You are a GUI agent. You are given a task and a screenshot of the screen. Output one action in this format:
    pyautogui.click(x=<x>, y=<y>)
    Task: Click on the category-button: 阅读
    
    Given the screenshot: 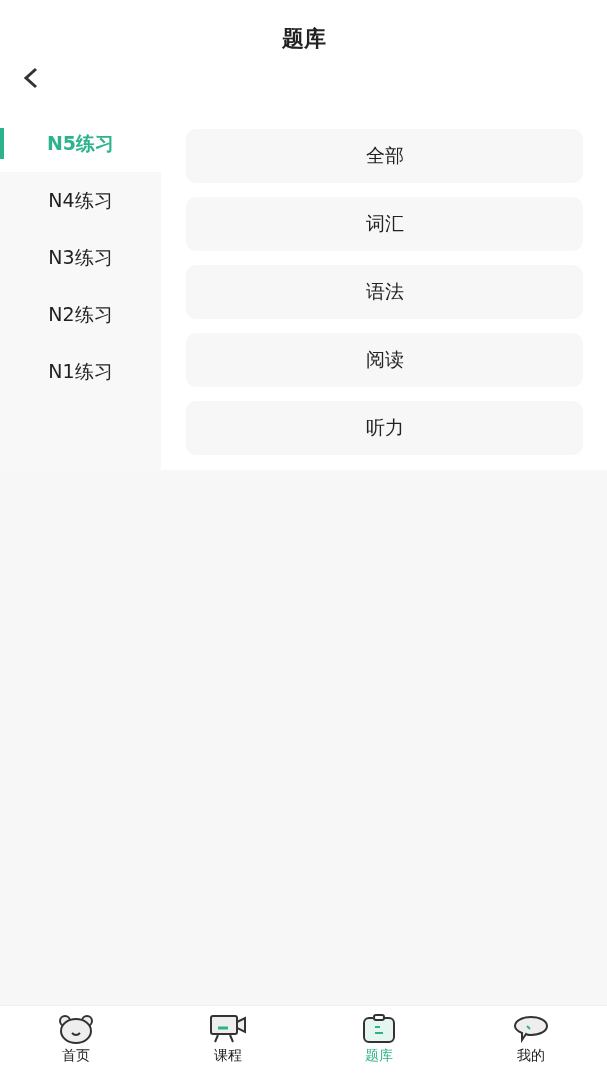 What is the action you would take?
    pyautogui.click(x=384, y=360)
    